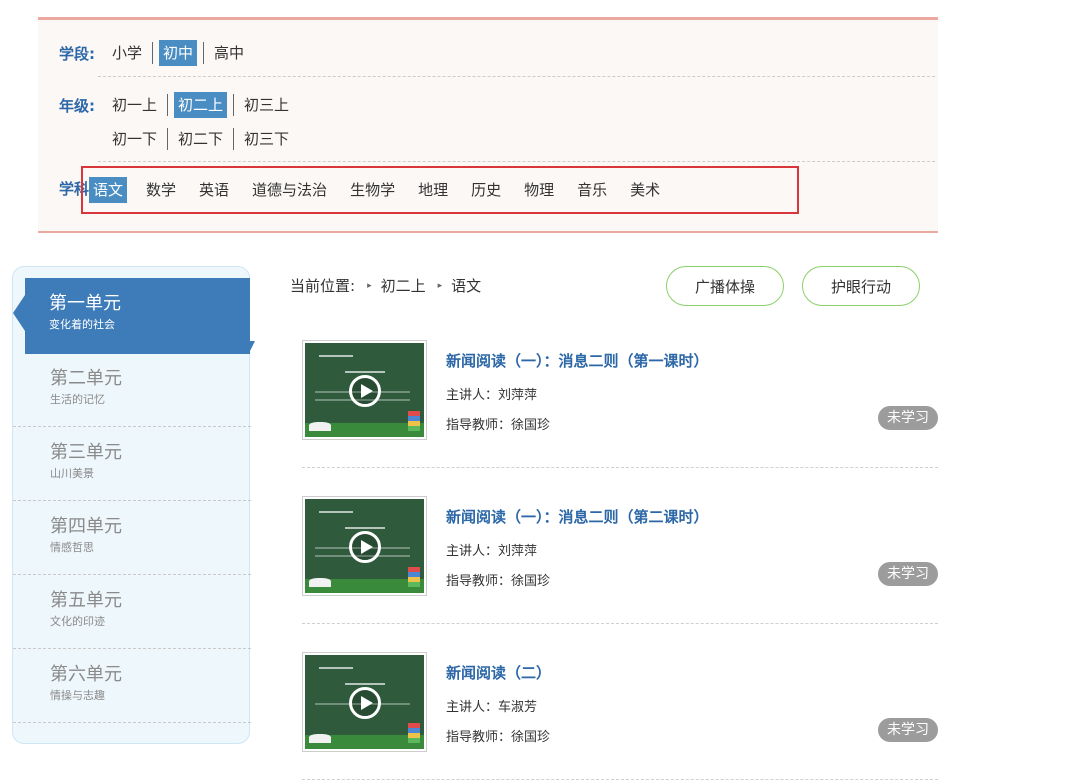 Image resolution: width=1080 pixels, height=782 pixels. I want to click on unit-item-5: 第五单元 文化的印迹, so click(132, 612).